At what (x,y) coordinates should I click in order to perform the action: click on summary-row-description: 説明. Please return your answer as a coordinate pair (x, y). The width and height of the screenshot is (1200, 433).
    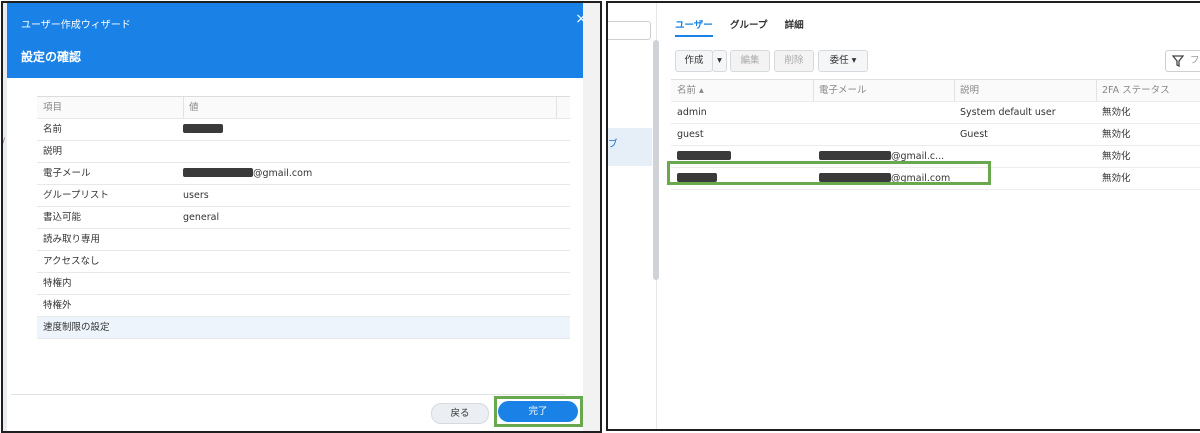
    Looking at the image, I should click on (303, 152).